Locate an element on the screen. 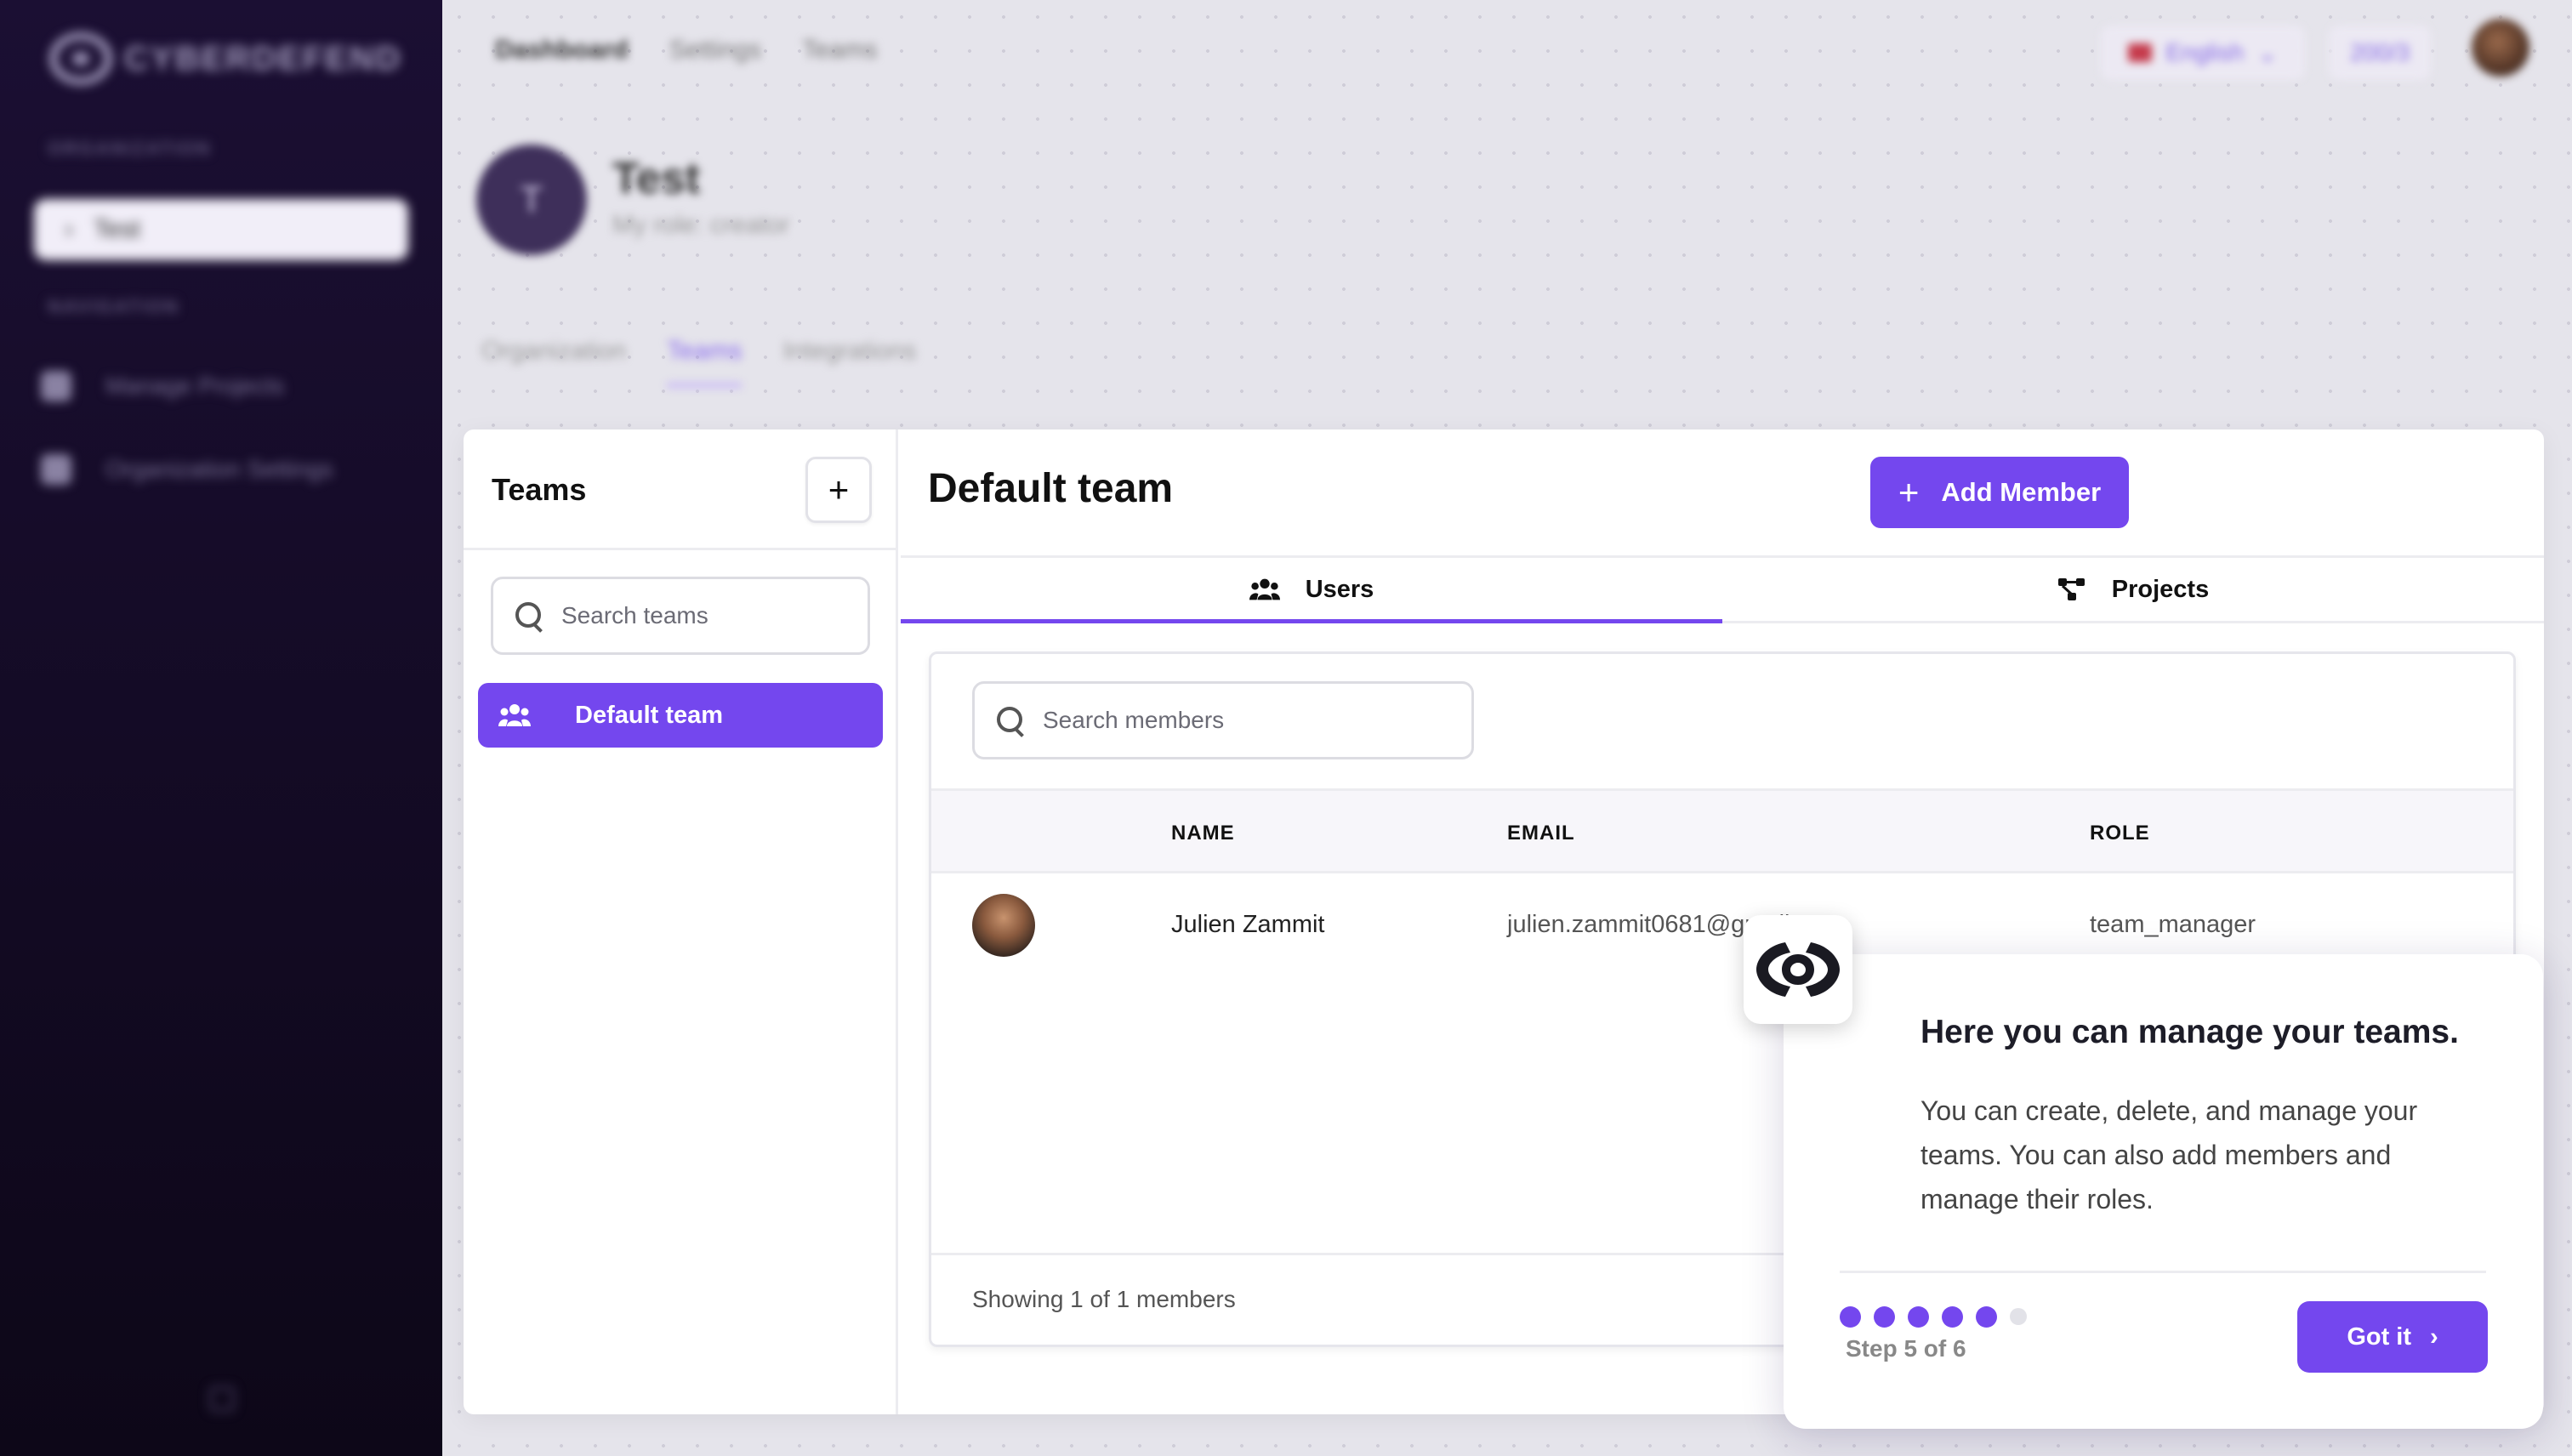 The width and height of the screenshot is (2572, 1456). users-icon is located at coordinates (1265, 589).